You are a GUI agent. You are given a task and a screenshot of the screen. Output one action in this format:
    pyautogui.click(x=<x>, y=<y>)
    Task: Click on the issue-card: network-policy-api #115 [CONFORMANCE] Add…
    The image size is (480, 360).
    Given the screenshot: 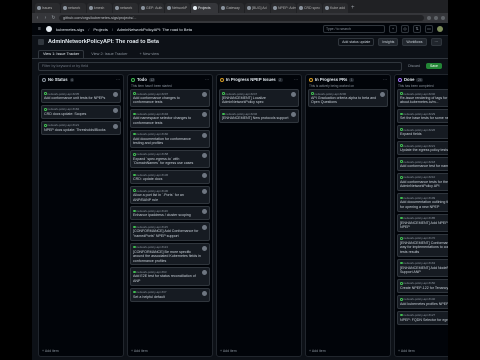 What is the action you would take?
    pyautogui.click(x=170, y=231)
    